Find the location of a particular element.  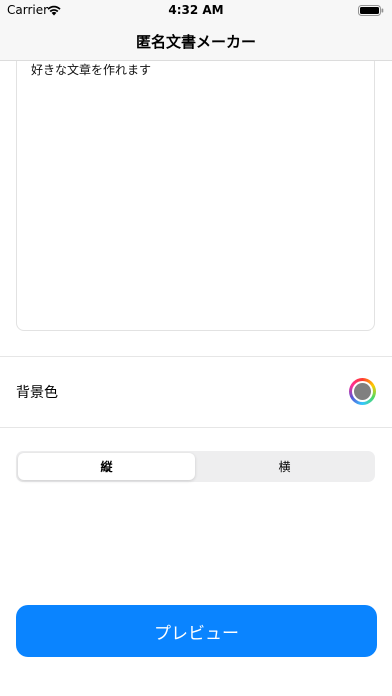

preview-button: プレビュー is located at coordinates (196, 631).